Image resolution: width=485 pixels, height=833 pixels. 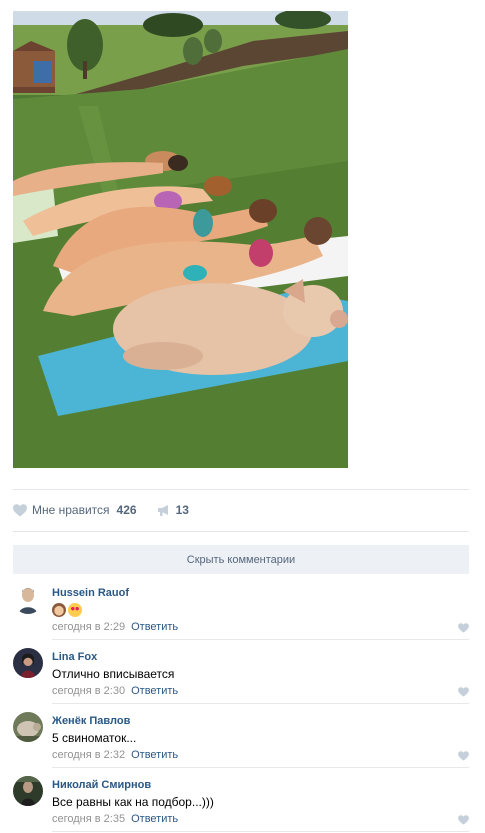 I want to click on comment-separator, so click(x=260, y=831).